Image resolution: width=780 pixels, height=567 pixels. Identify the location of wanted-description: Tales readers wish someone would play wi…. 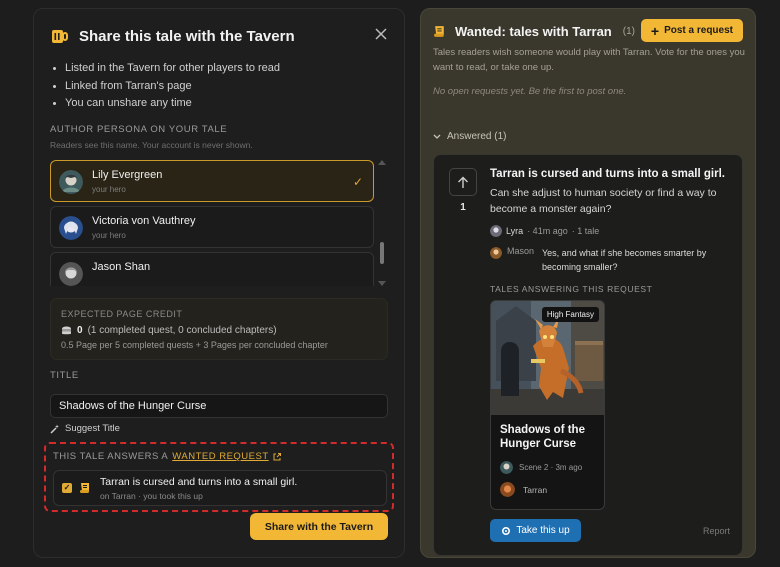
(589, 60).